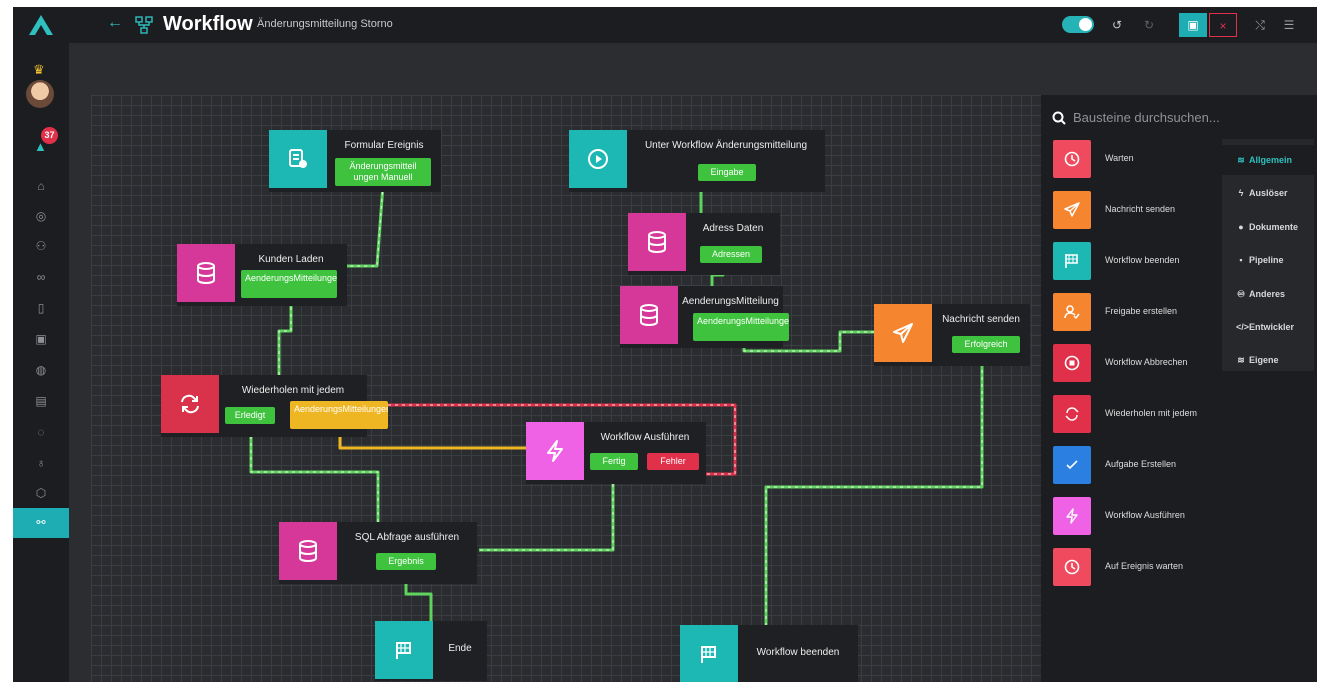 This screenshot has height=686, width=1329. What do you see at coordinates (903, 333) in the screenshot?
I see `send-icon` at bounding box center [903, 333].